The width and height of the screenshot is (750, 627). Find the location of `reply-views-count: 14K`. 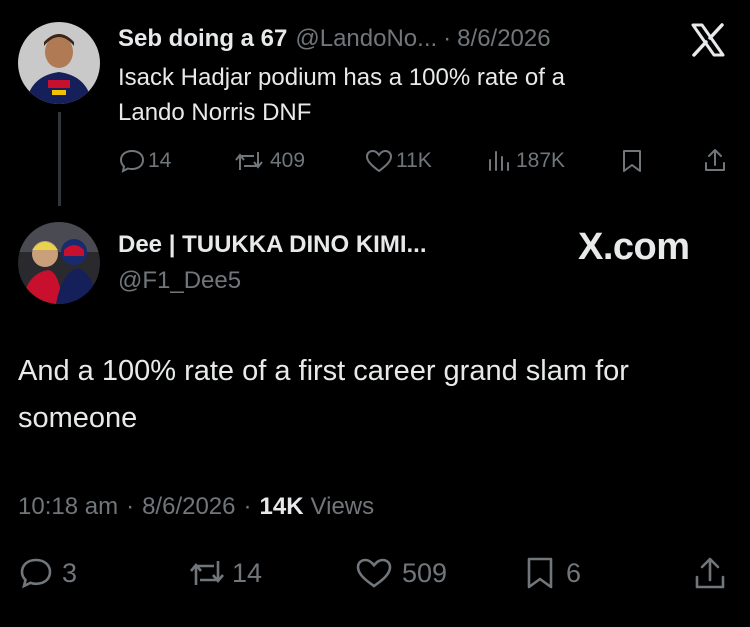

reply-views-count: 14K is located at coordinates (282, 507).